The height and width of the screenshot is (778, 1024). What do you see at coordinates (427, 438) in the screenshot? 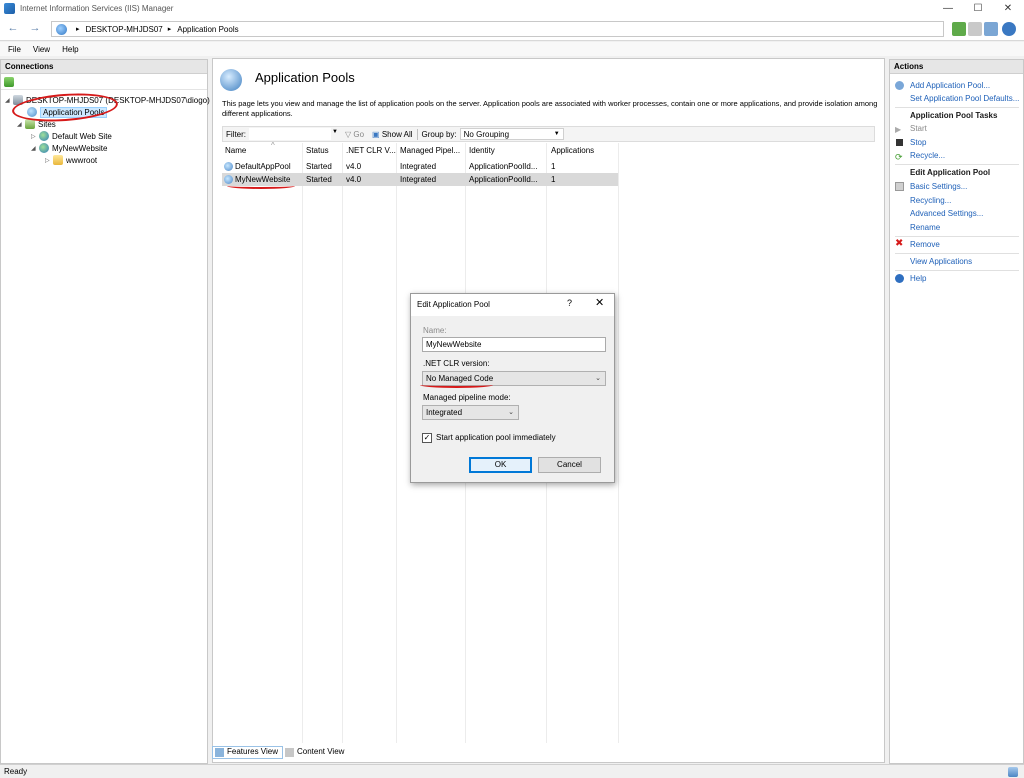
I see `start-immediately-checkbox: ✓` at bounding box center [427, 438].